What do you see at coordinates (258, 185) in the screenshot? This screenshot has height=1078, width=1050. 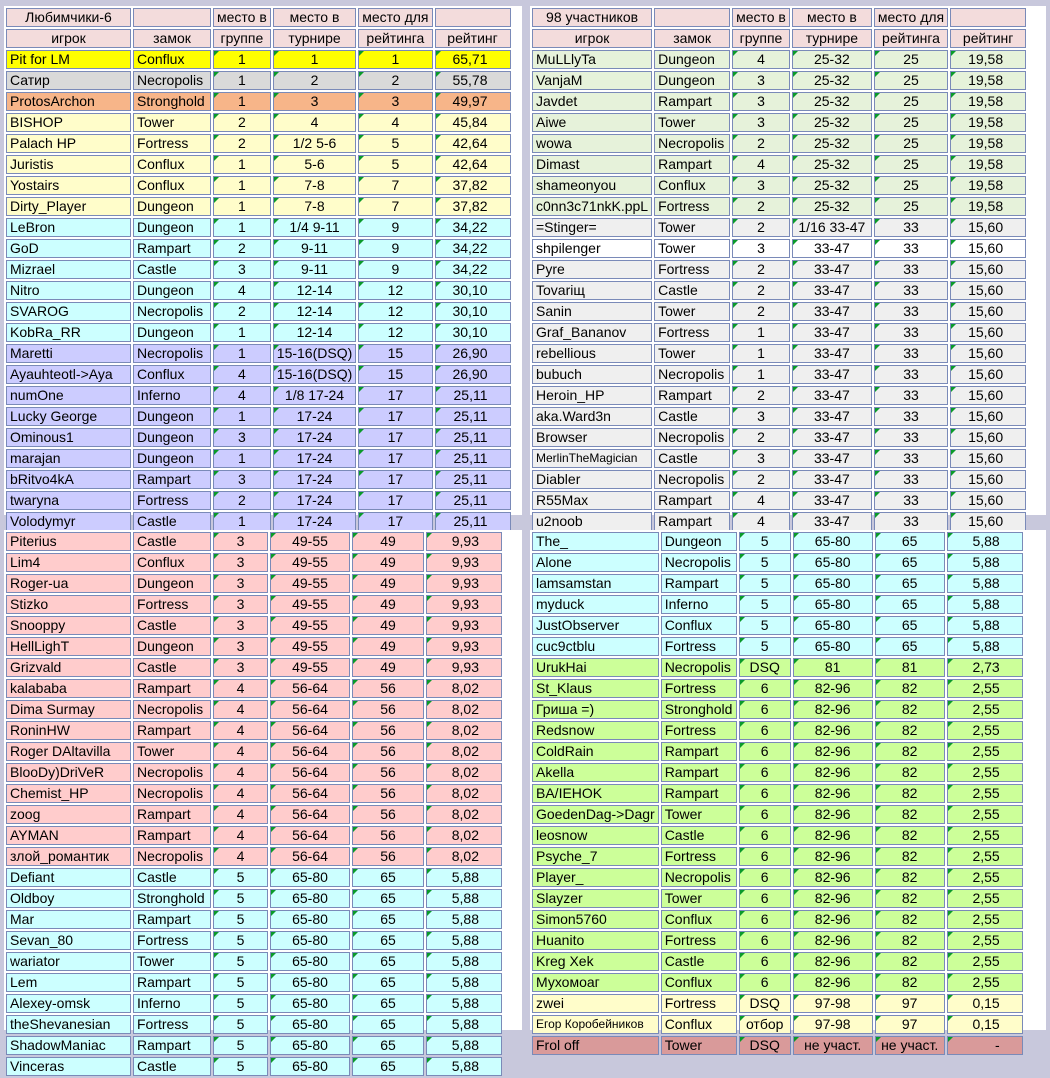 I see `table-row: Yostairs Conflux 1 7-8 7 37,82` at bounding box center [258, 185].